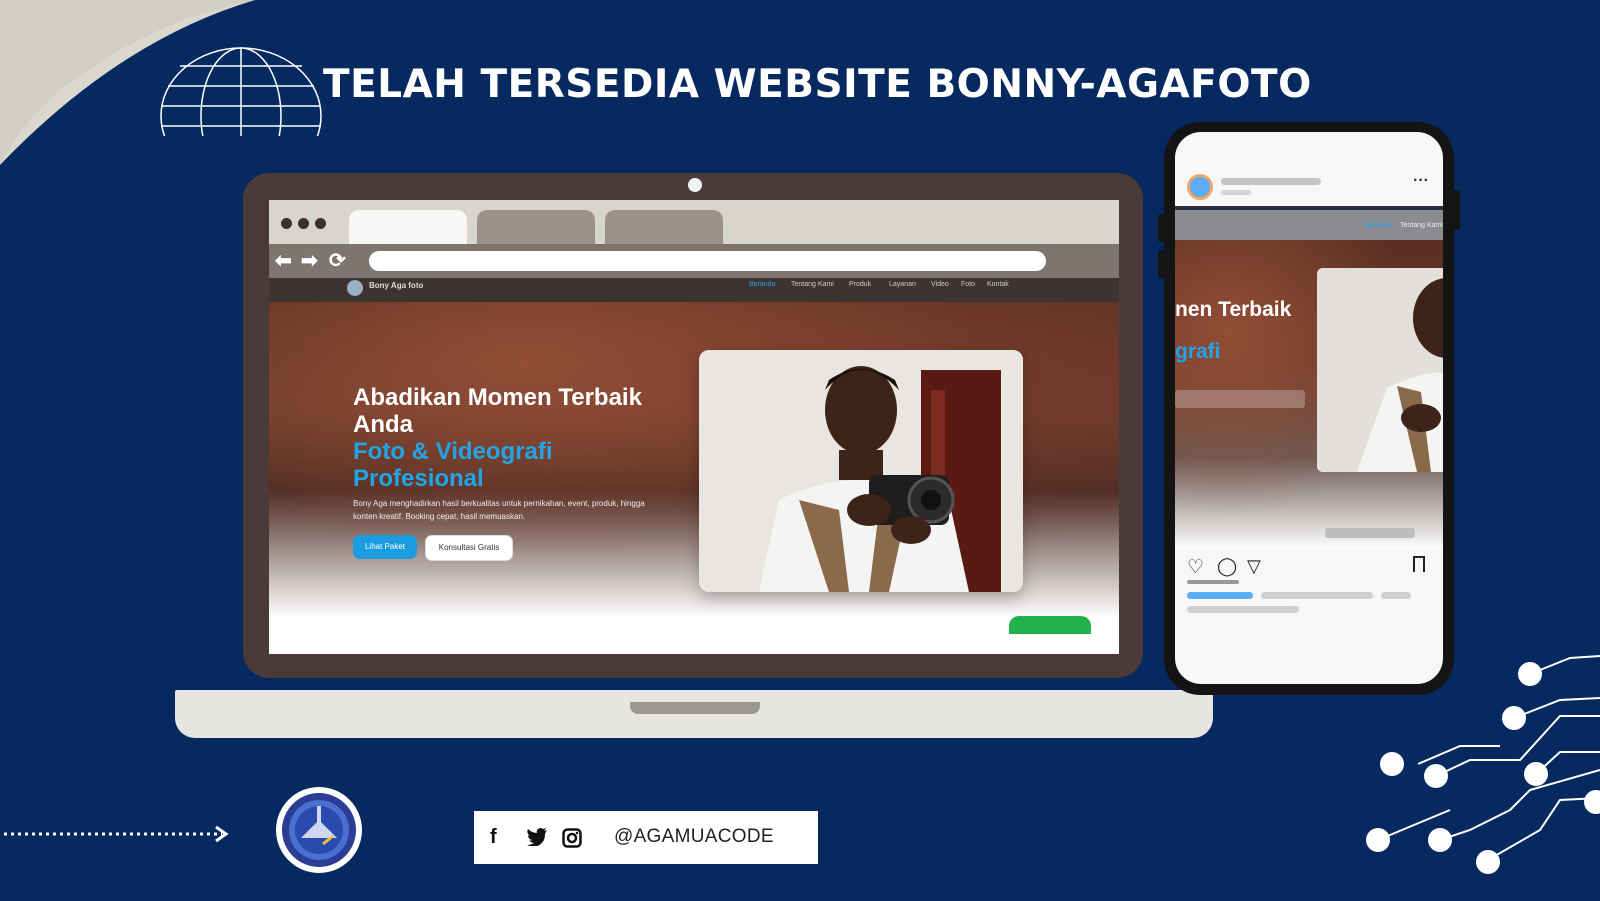 The height and width of the screenshot is (901, 1600). Describe the element at coordinates (1240, 399) in the screenshot. I see `phone-hero-description` at that location.